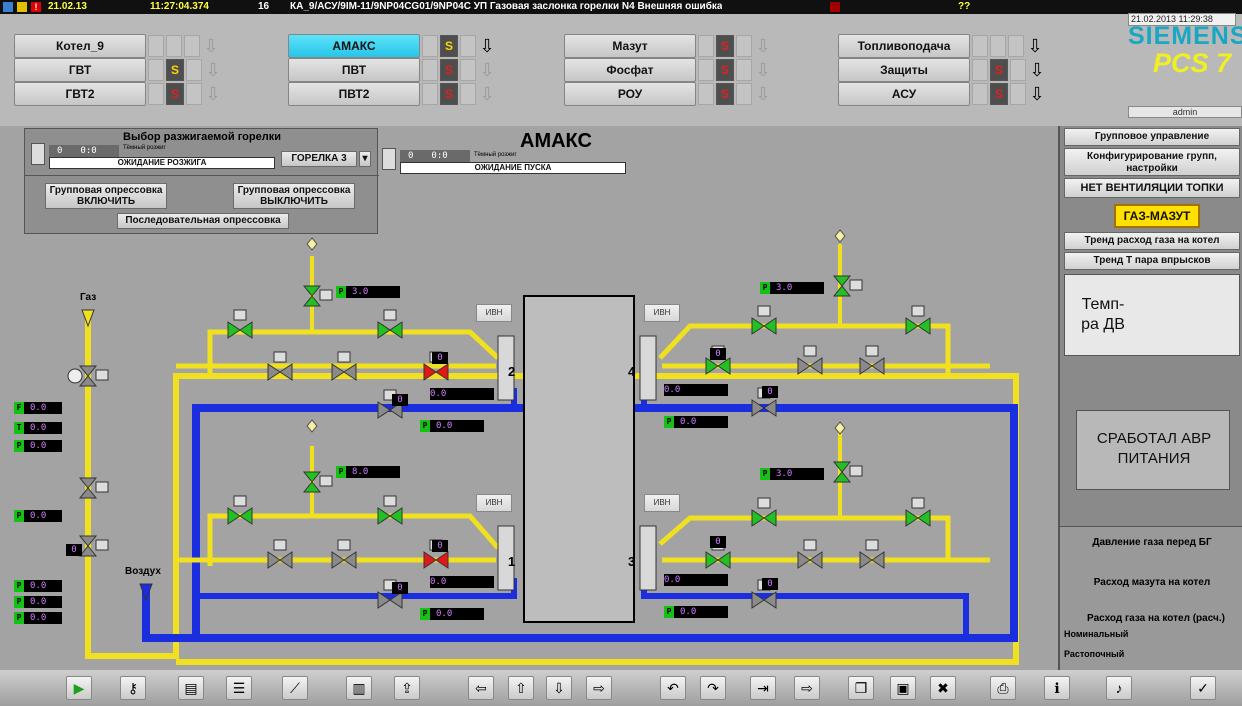  I want to click on down-icon: ⇩, so click(559, 688).